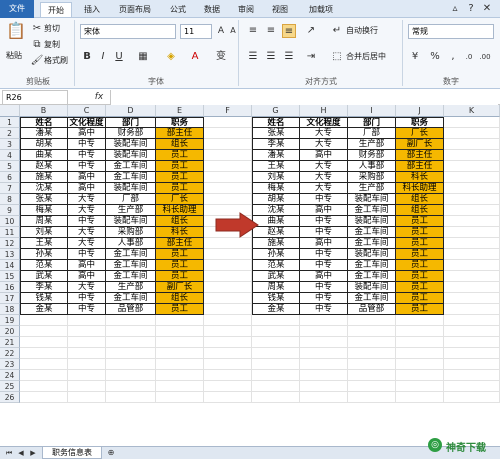  Describe the element at coordinates (253, 57) in the screenshot. I see `align-left-icon: ☰` at that location.